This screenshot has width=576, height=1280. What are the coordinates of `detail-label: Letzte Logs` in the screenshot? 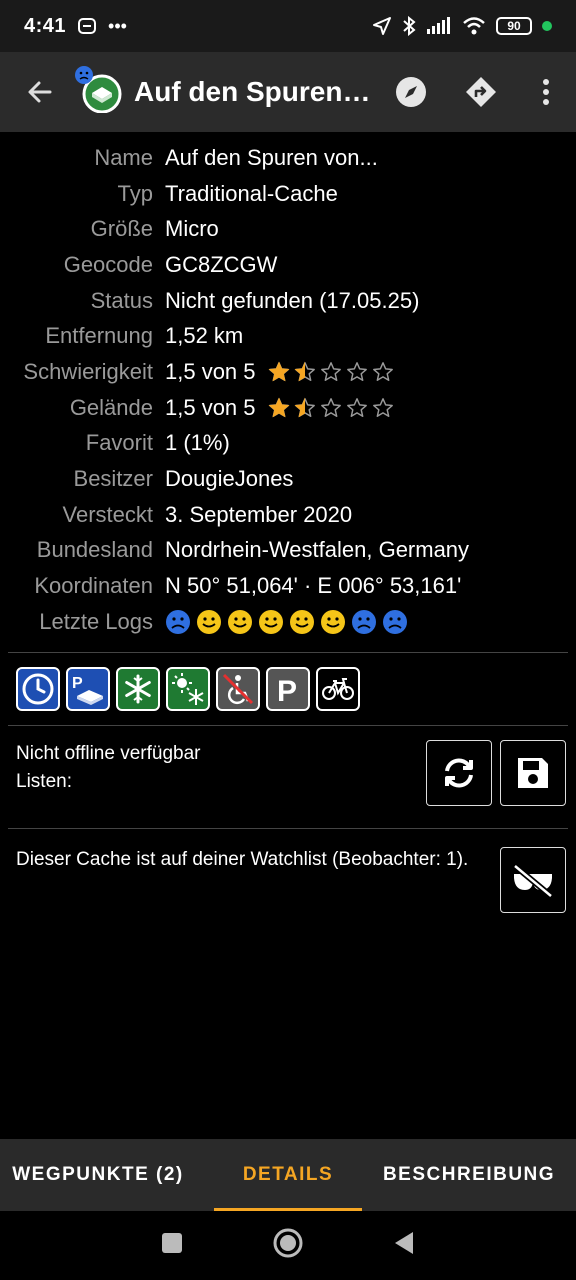 It's located at (96, 621).